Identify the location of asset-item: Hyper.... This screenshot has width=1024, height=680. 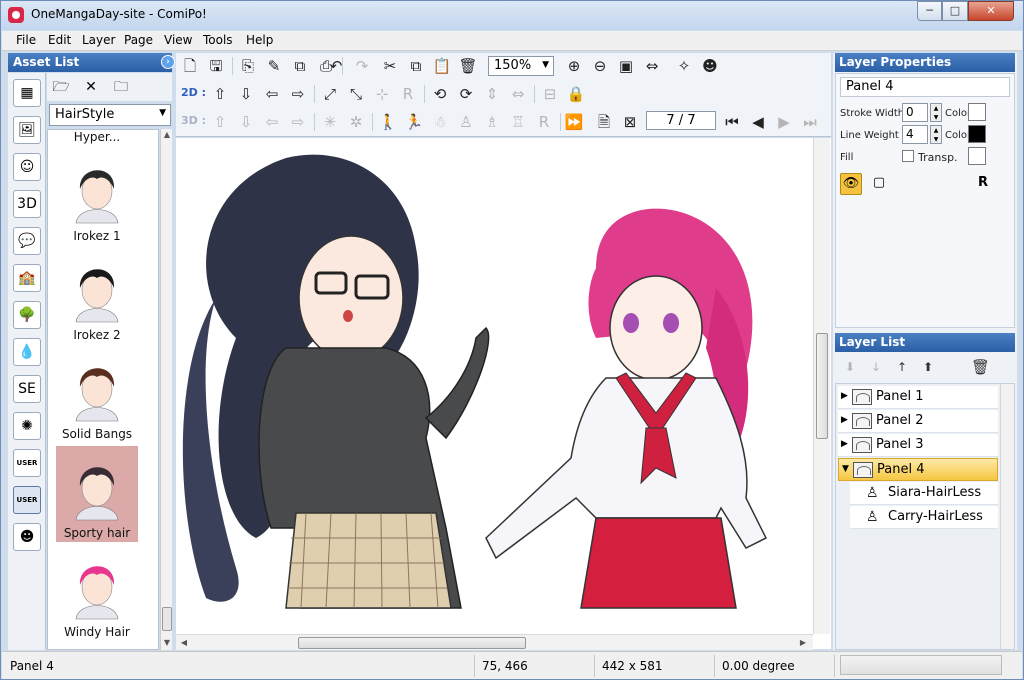
(97, 138).